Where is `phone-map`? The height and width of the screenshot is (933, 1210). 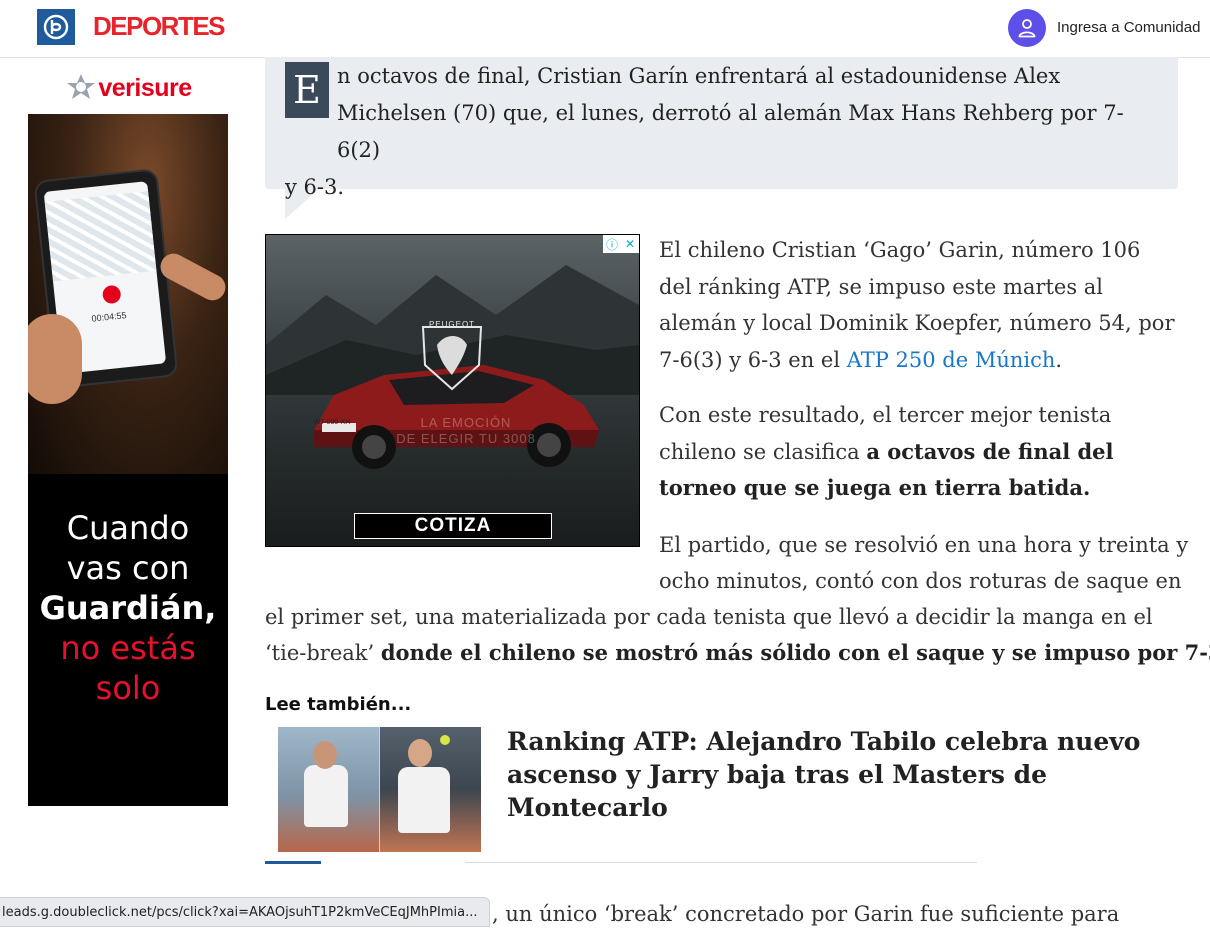
phone-map is located at coordinates (100, 236).